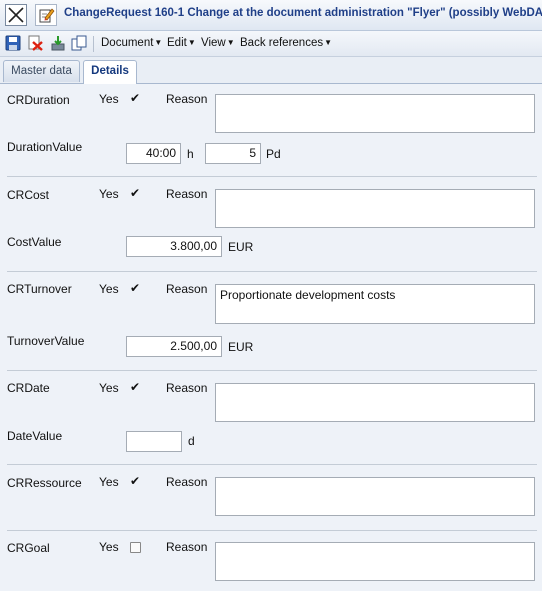 Image resolution: width=542 pixels, height=591 pixels. I want to click on menu-edit: Edit▼, so click(181, 43).